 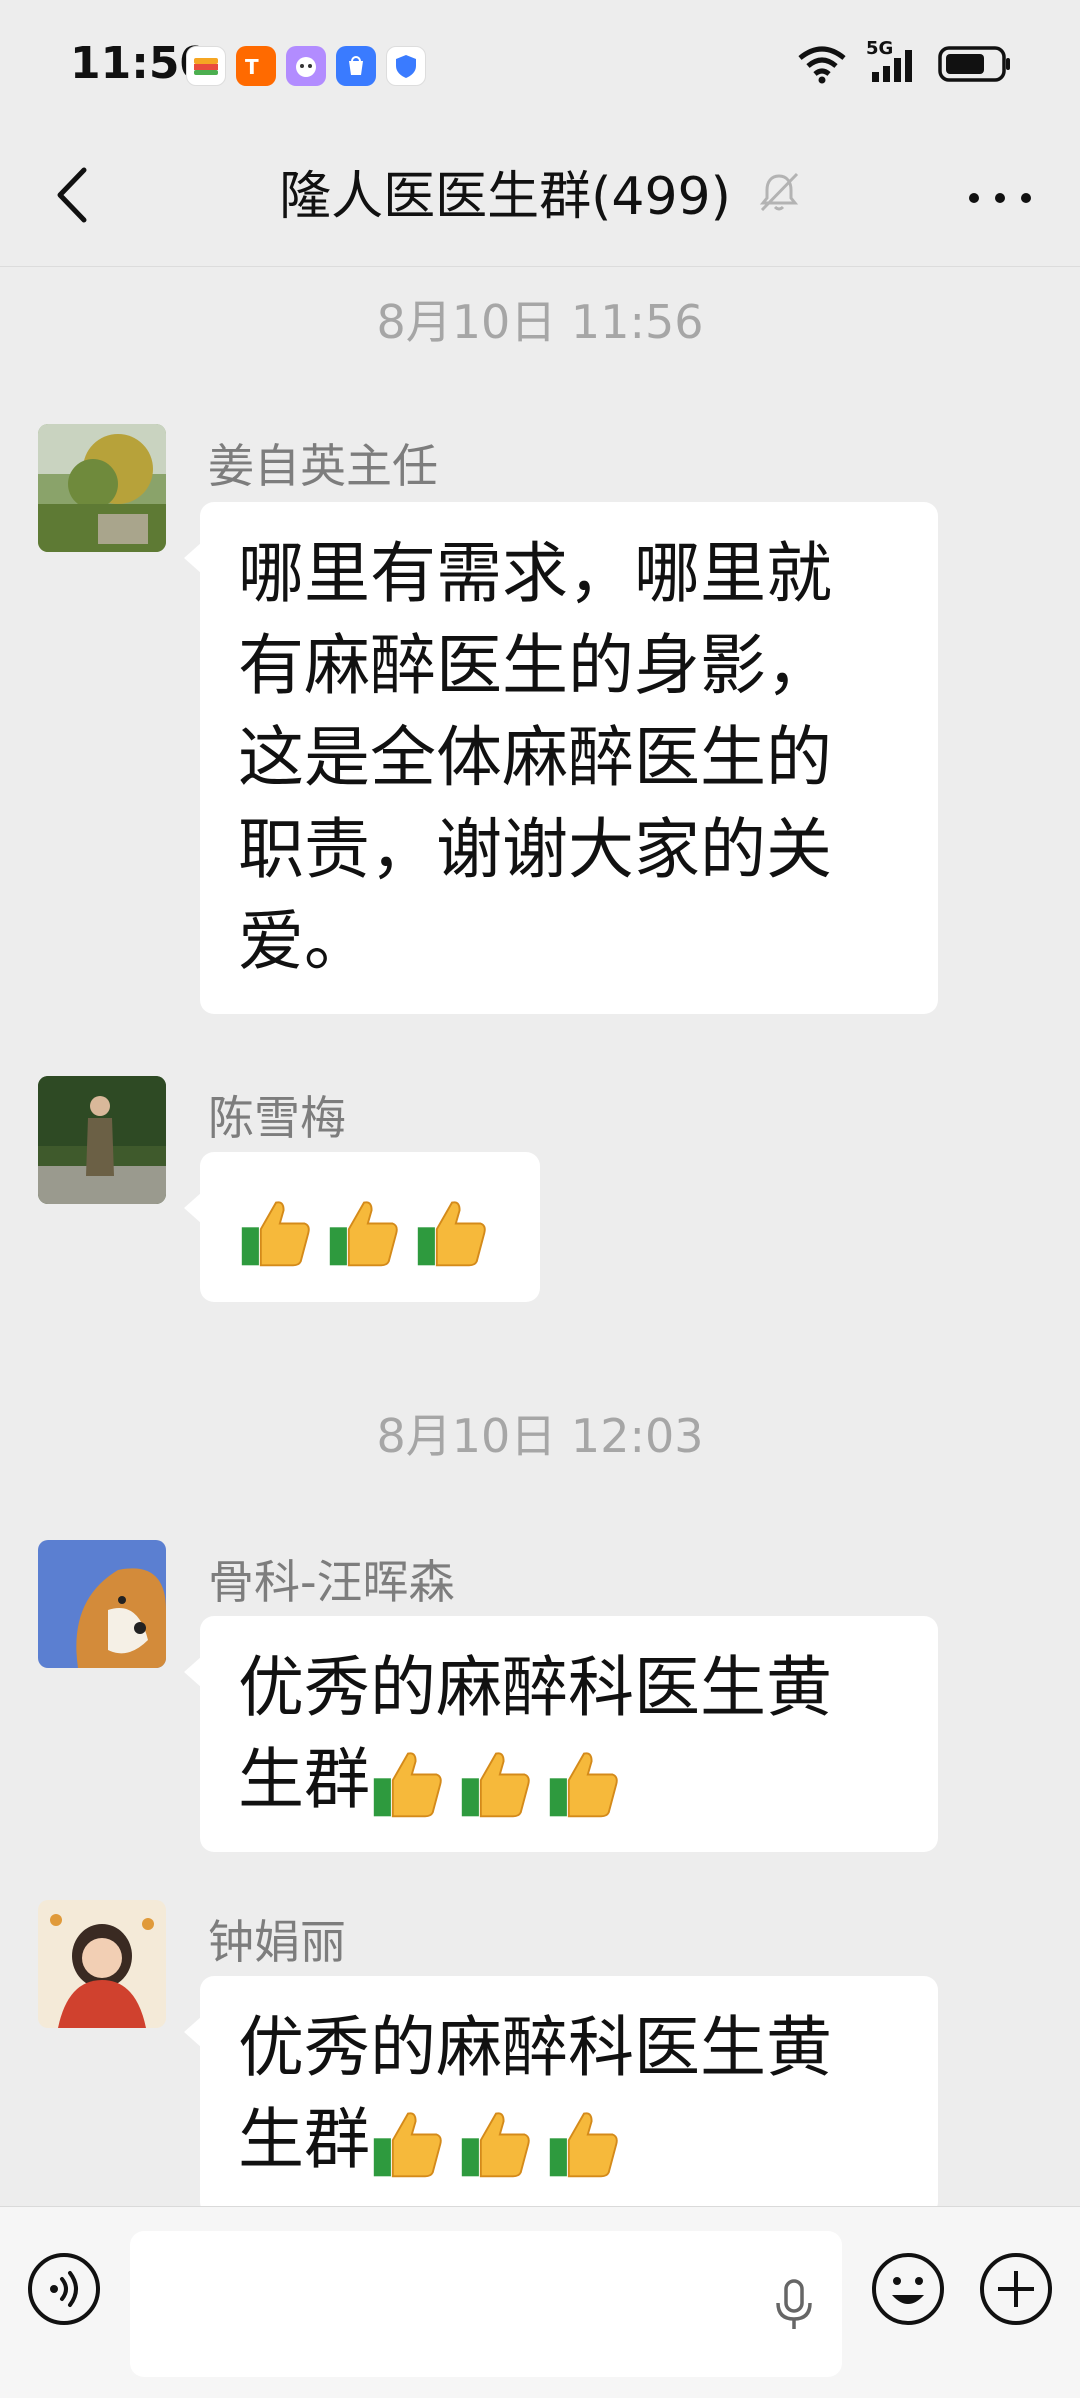 I want to click on message-timestamp: 8月10日 12:03, so click(x=540, y=1436).